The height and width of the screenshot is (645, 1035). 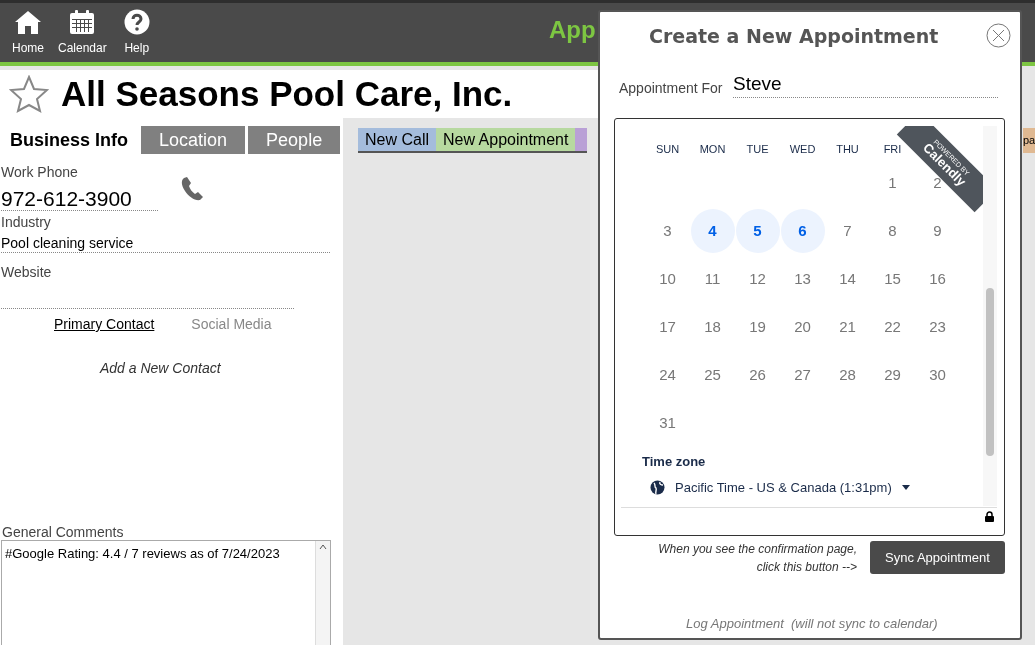 I want to click on date-label: 18, so click(x=712, y=326).